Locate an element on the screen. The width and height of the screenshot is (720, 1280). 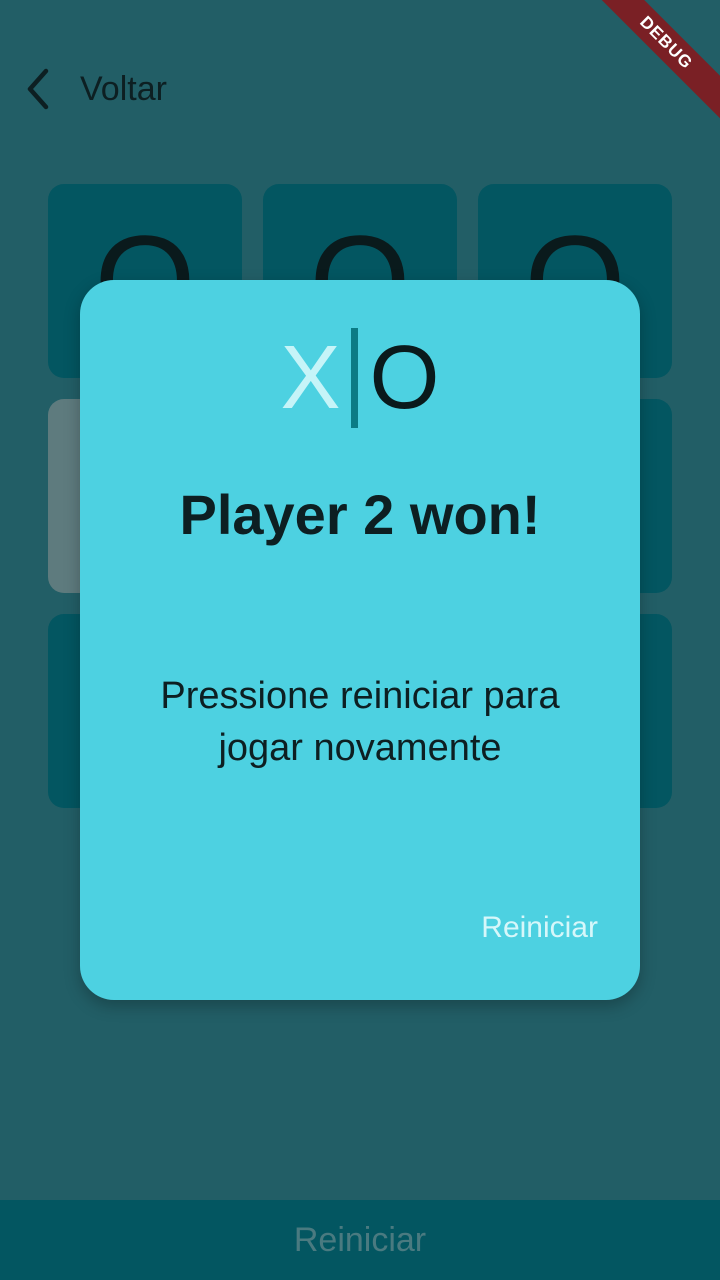
logo-o: O is located at coordinates (404, 378).